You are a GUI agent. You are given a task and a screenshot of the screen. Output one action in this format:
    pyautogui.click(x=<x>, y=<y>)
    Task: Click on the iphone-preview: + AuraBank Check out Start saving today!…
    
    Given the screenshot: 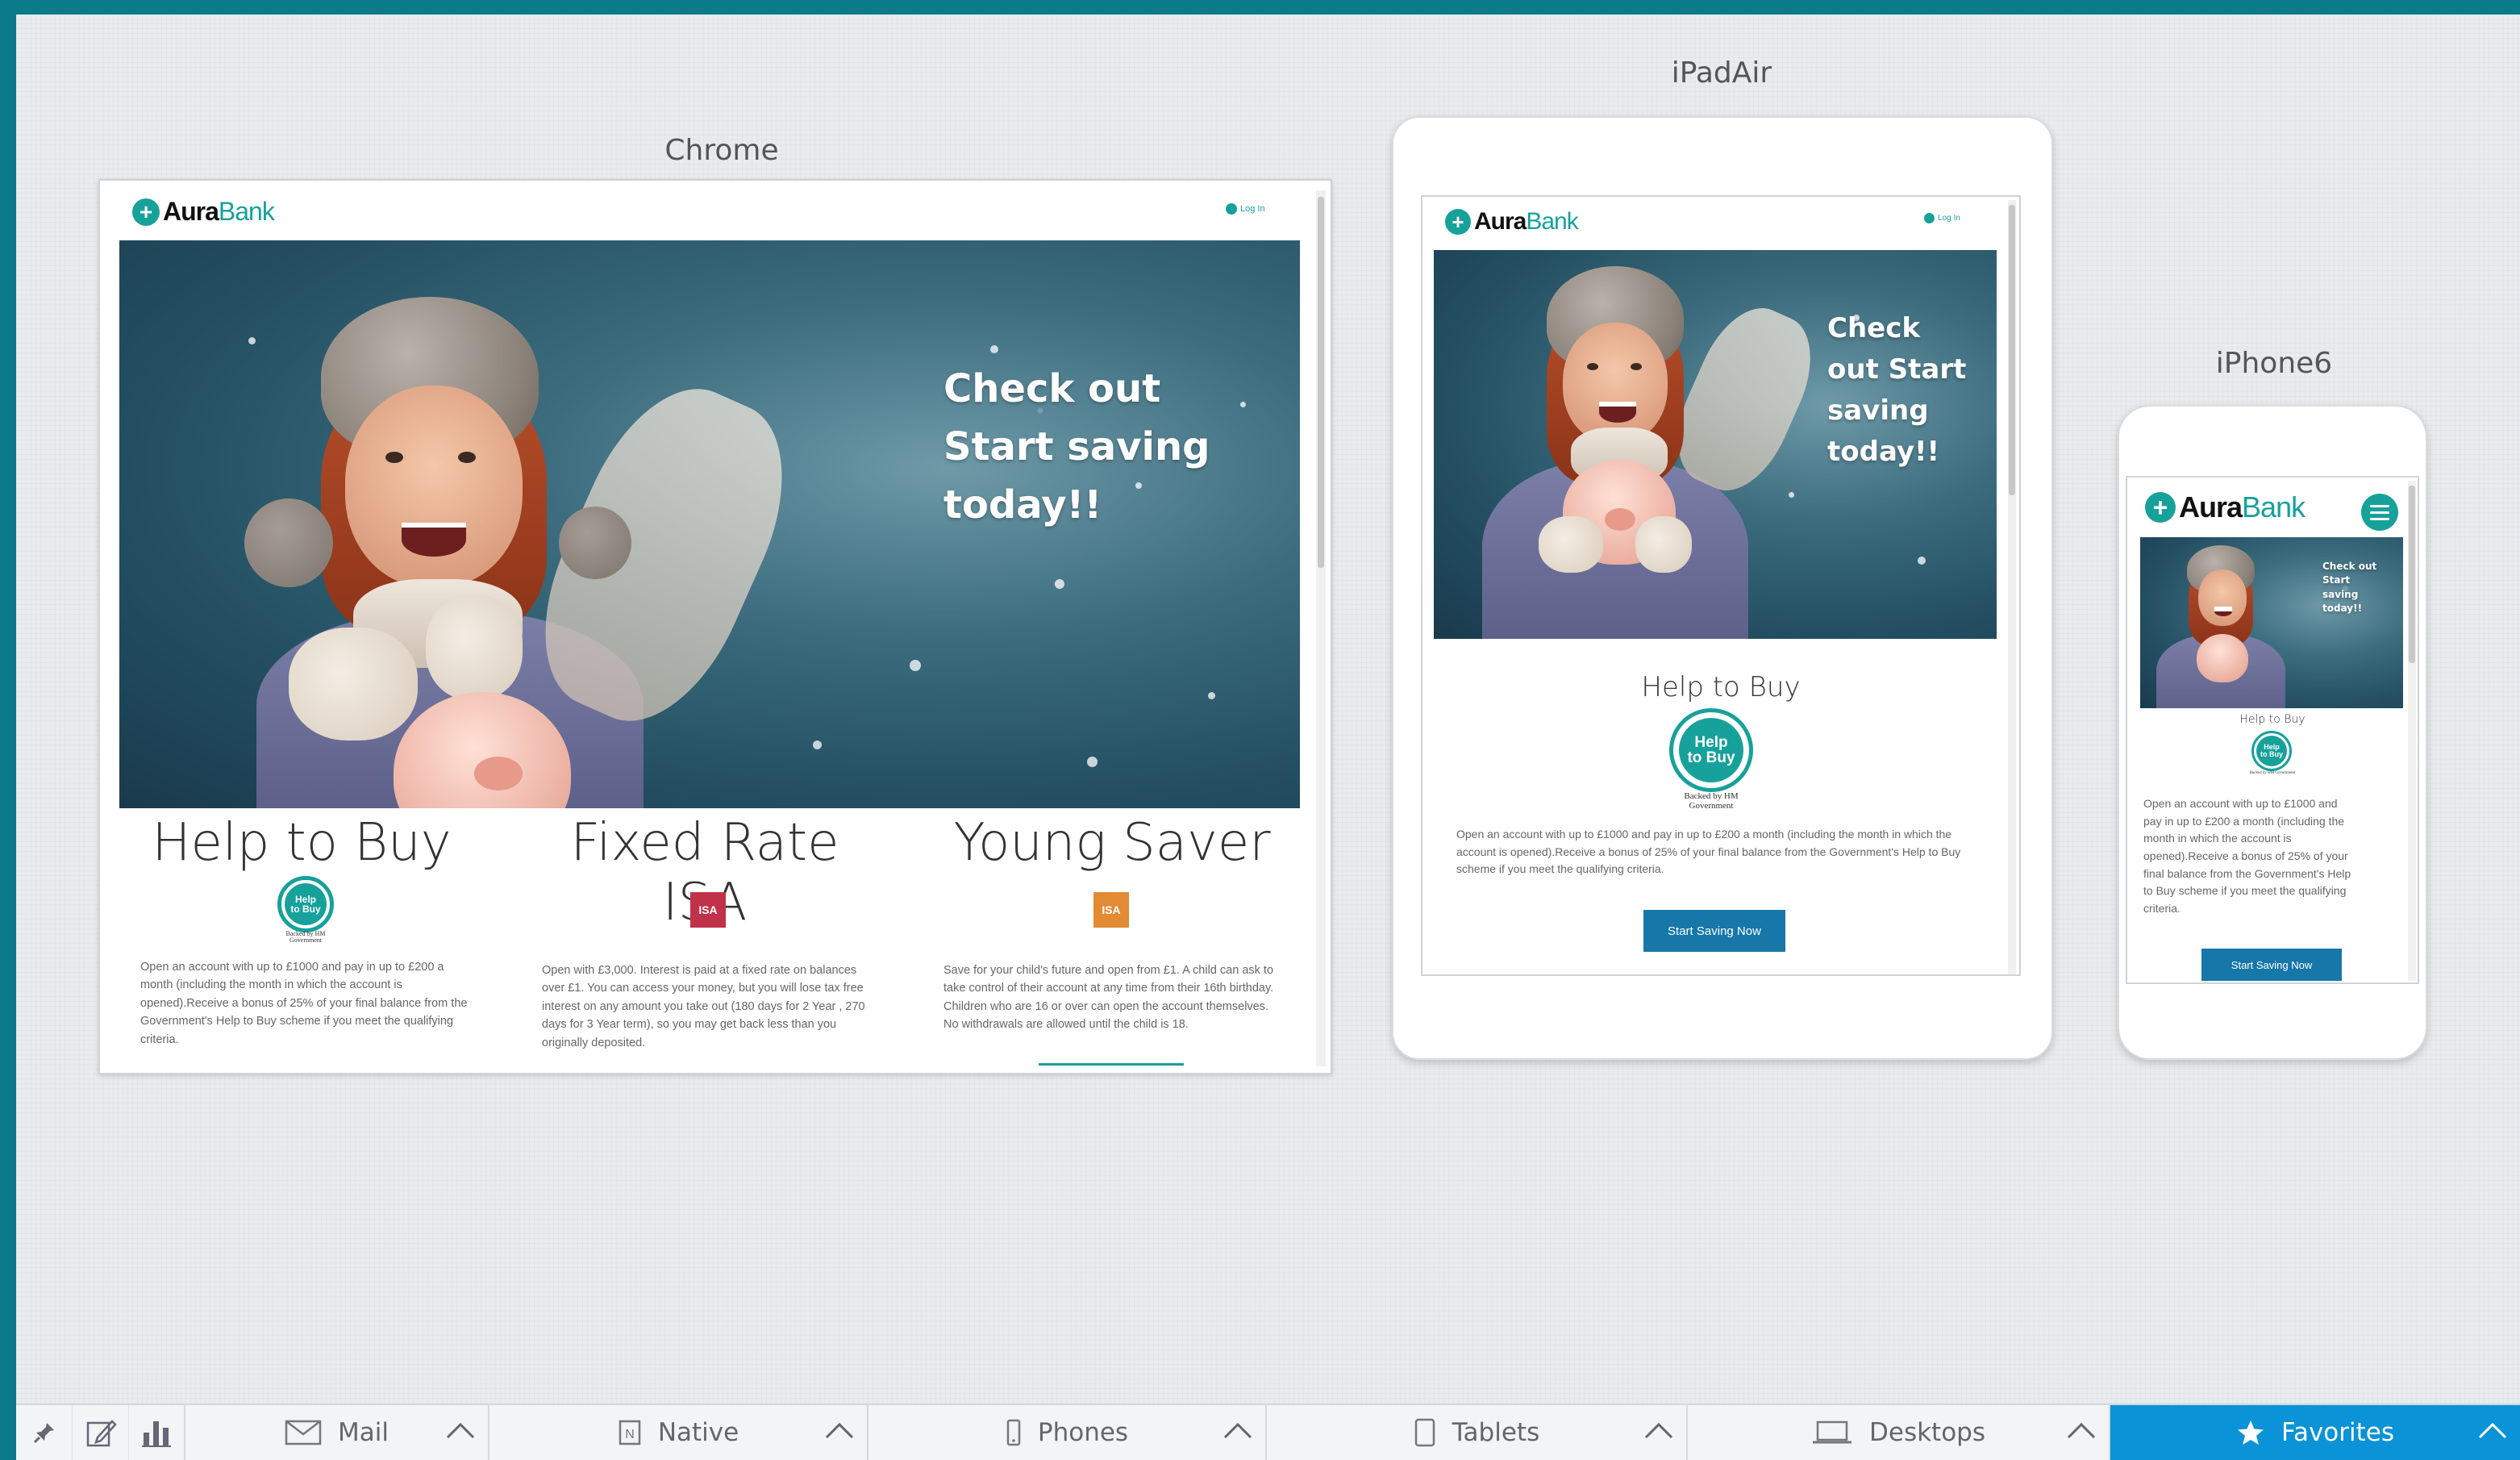 What is the action you would take?
    pyautogui.click(x=2272, y=730)
    